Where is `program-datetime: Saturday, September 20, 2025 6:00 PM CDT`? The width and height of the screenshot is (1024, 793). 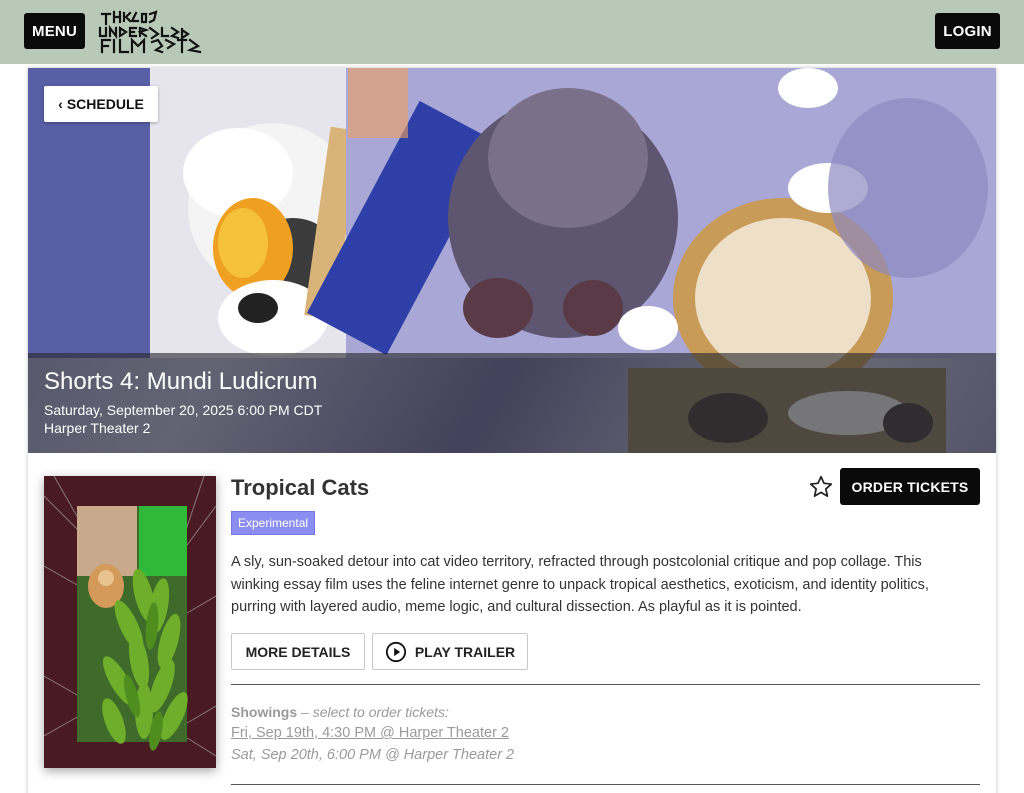
program-datetime: Saturday, September 20, 2025 6:00 PM CDT is located at coordinates (183, 410).